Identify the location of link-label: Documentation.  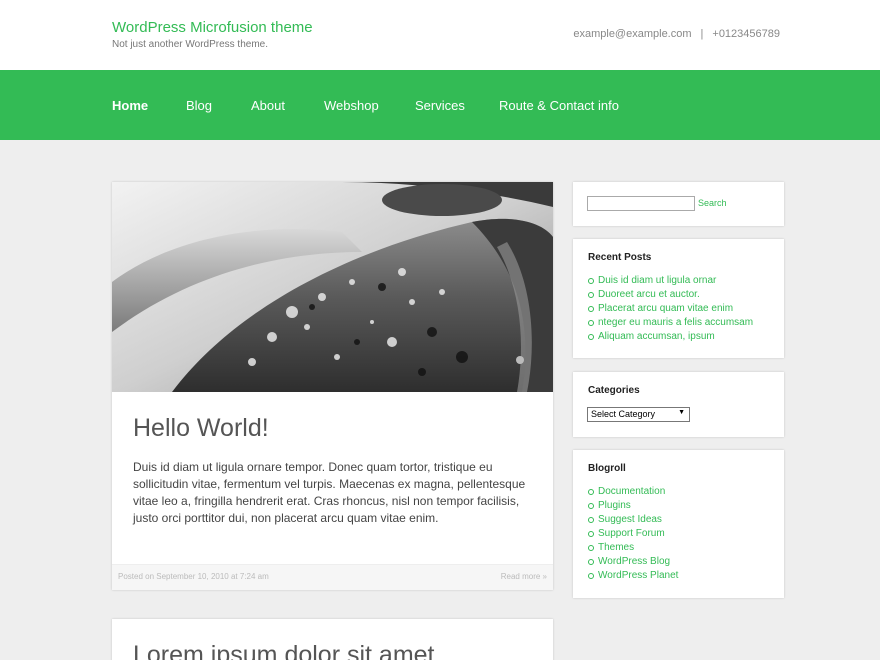
(632, 491).